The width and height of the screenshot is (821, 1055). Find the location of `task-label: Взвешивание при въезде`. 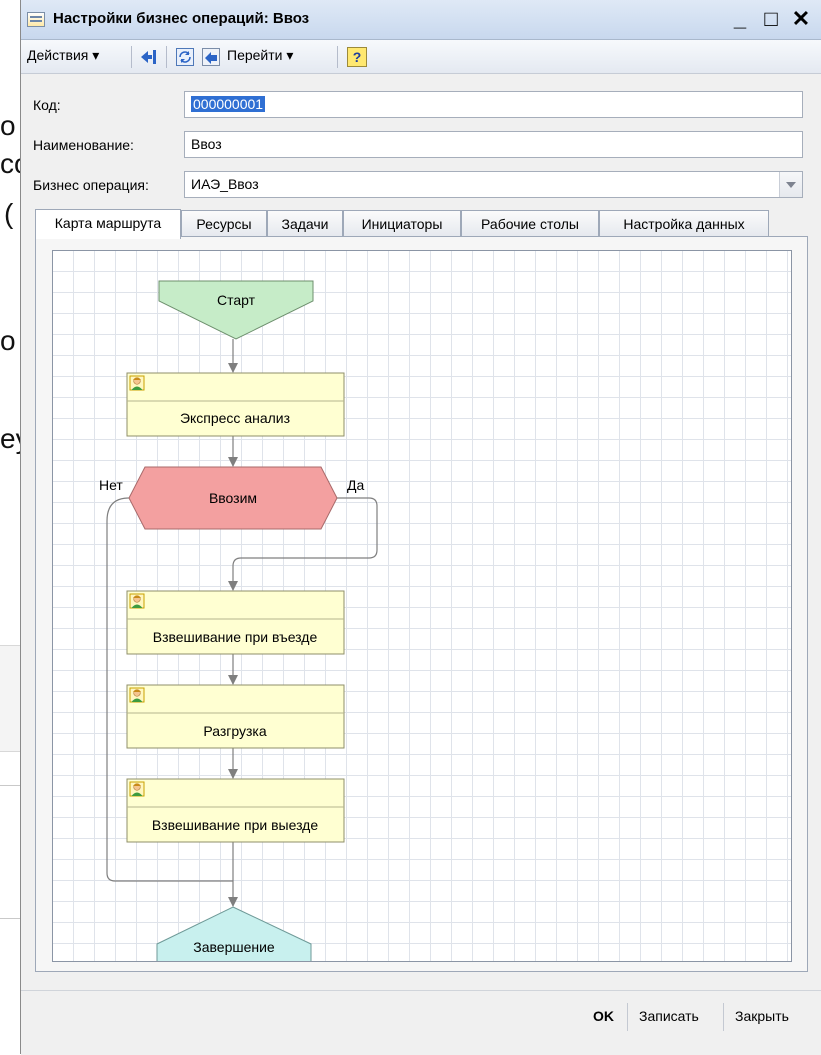

task-label: Взвешивание при въезде is located at coordinates (235, 637).